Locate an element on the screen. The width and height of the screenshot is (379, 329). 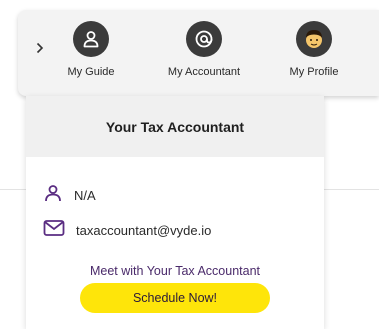
accountant-name: N/A is located at coordinates (85, 195).